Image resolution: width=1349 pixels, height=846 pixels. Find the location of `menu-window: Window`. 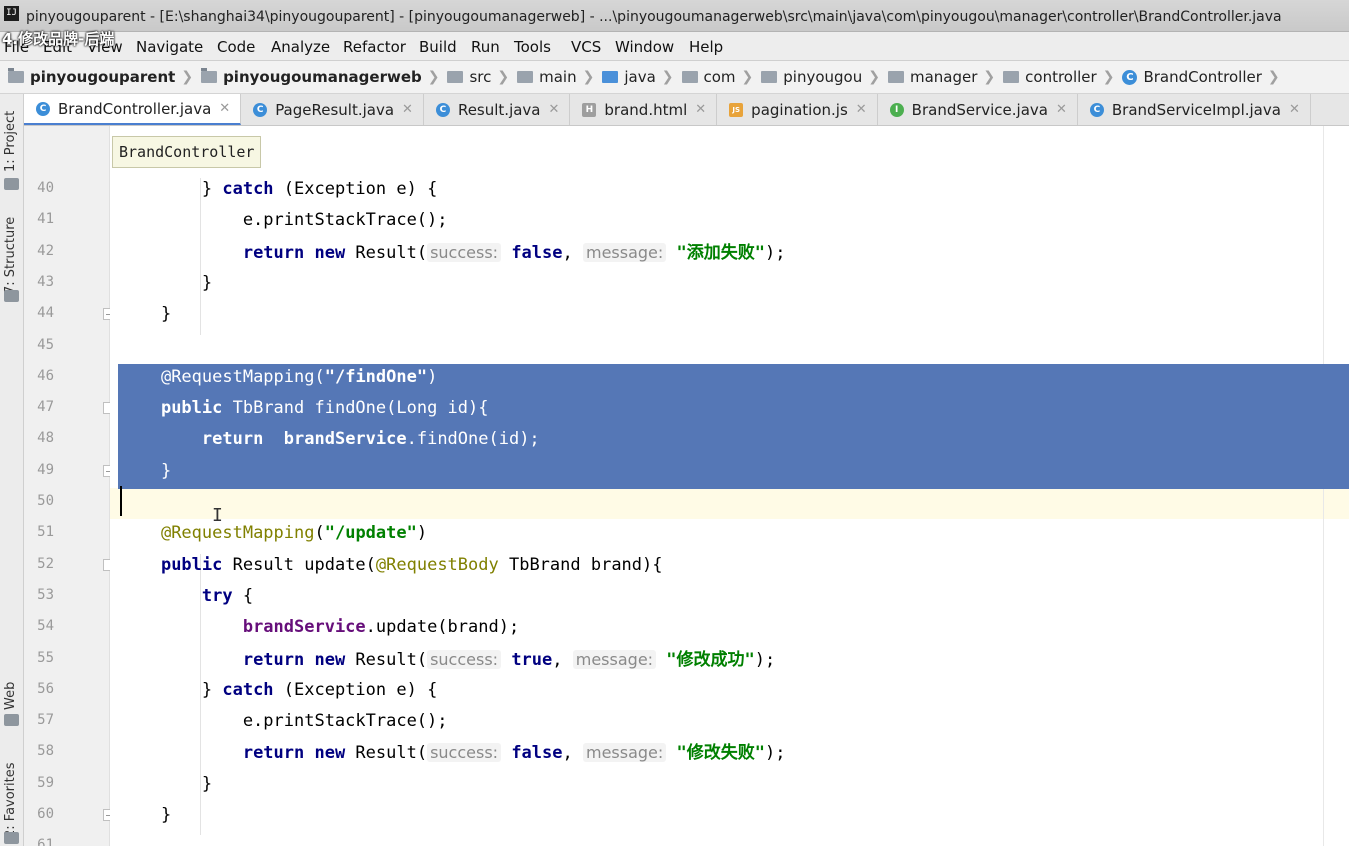

menu-window: Window is located at coordinates (644, 47).